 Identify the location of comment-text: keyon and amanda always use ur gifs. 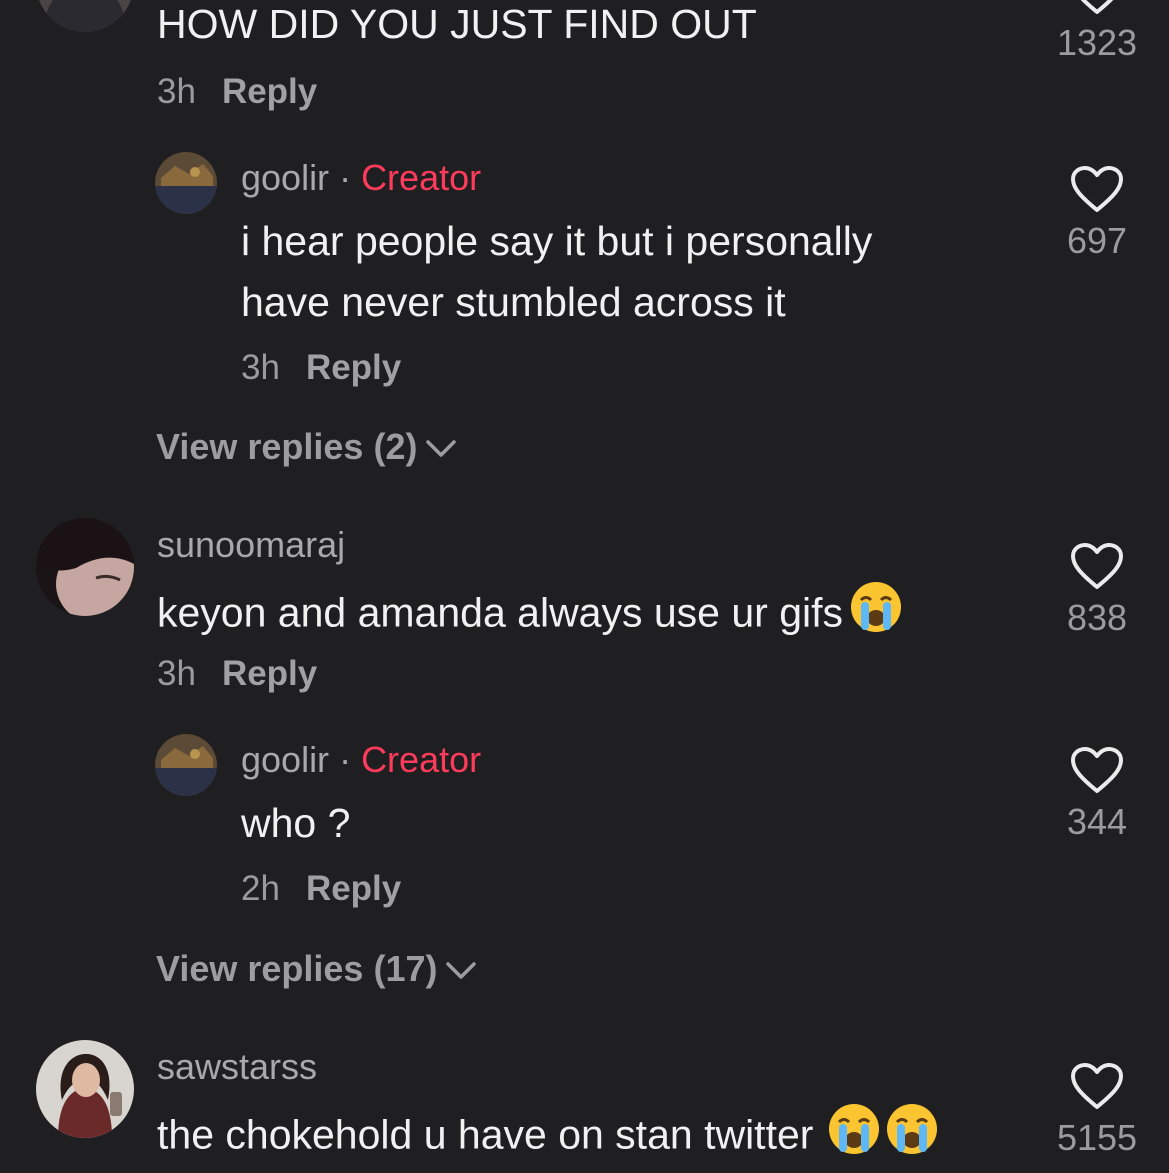
(530, 615).